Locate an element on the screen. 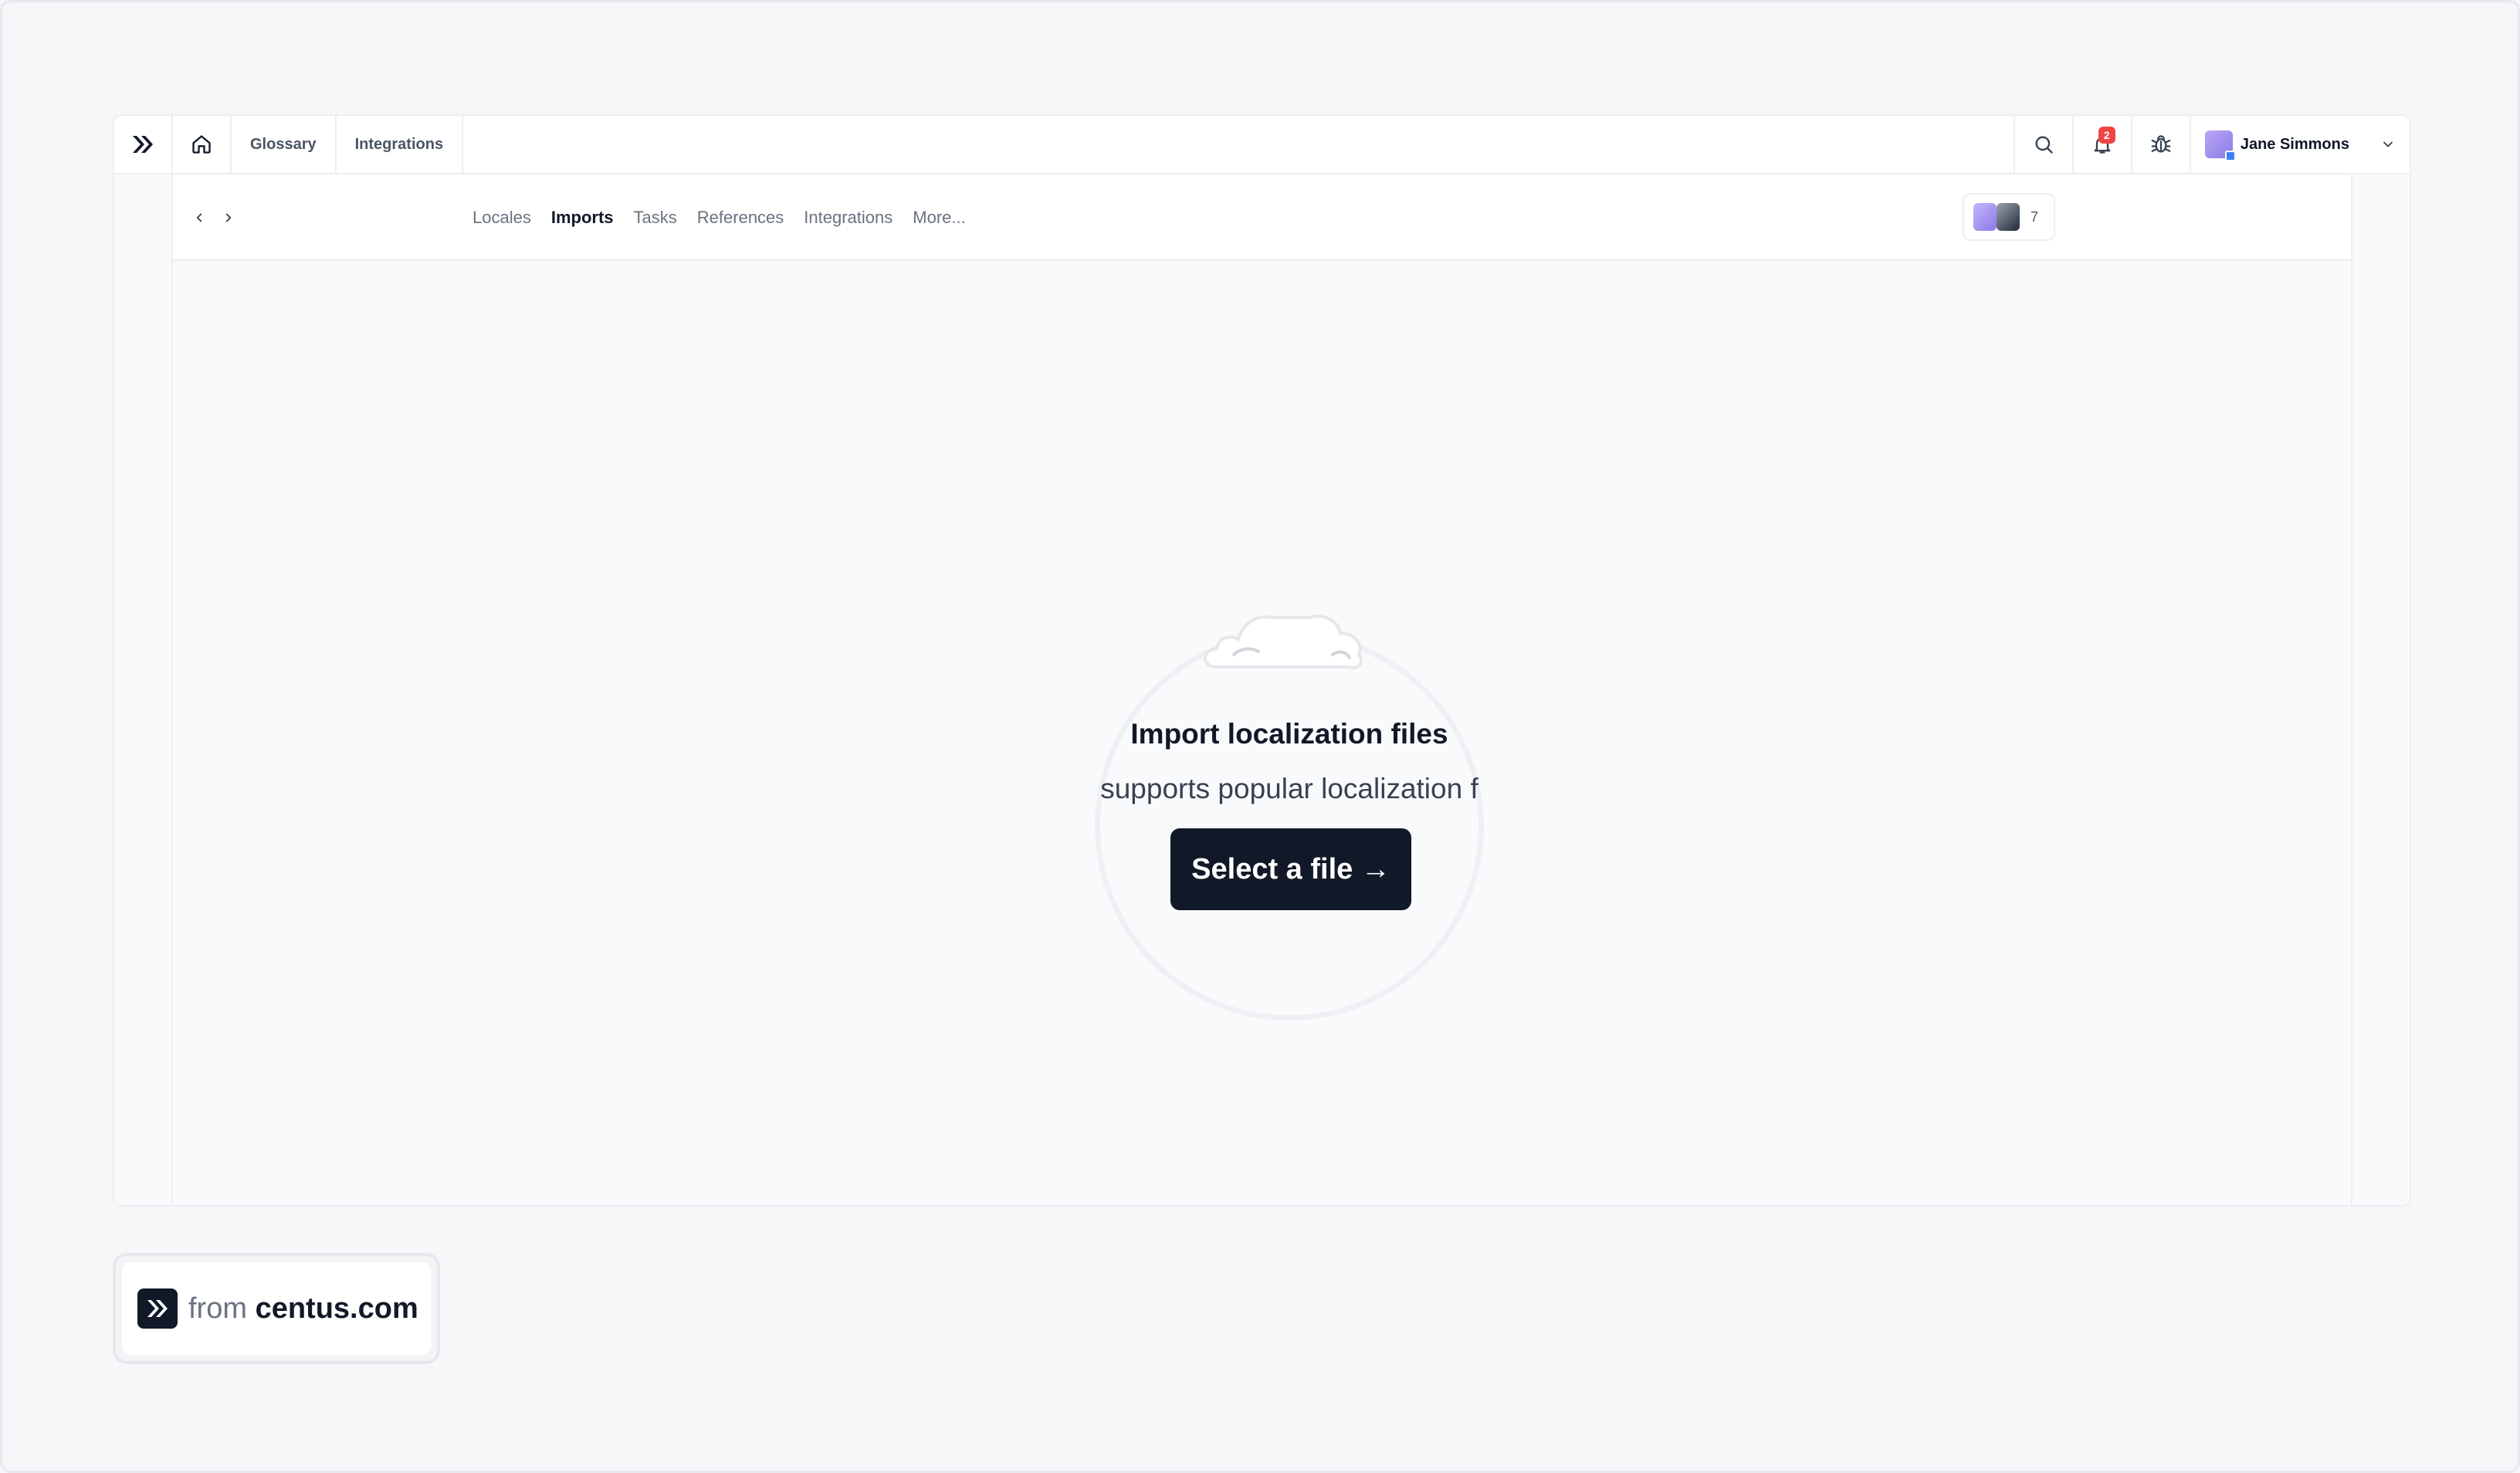  right-rail is located at coordinates (2380, 689).